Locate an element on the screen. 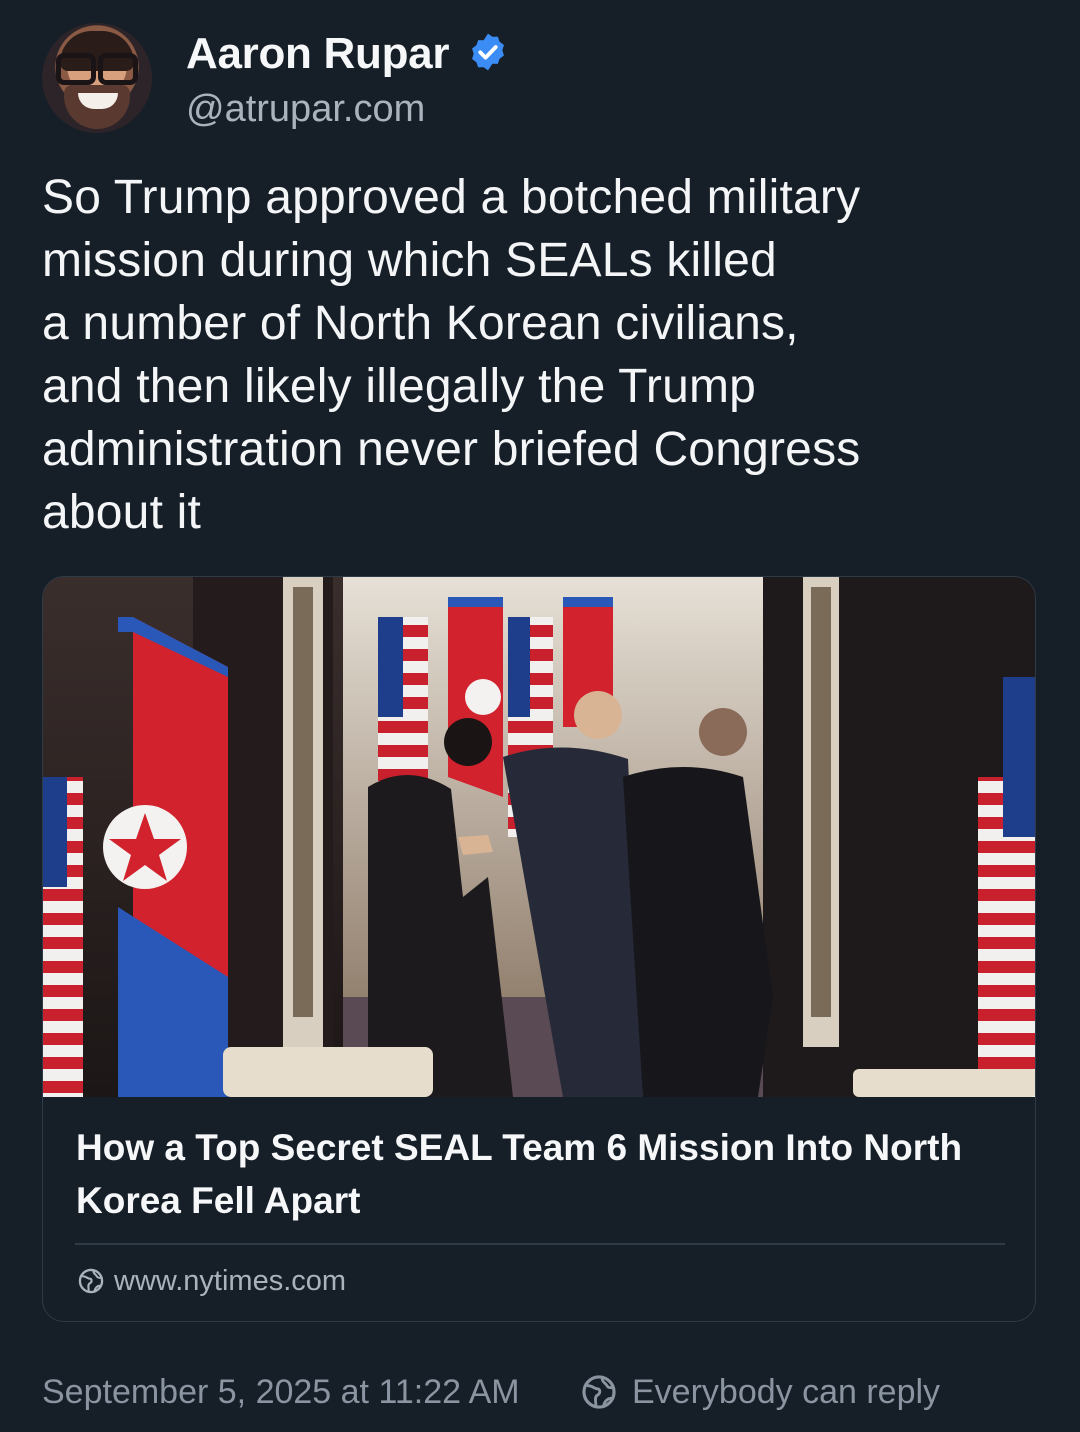 This screenshot has height=1432, width=1080. link-card-divider is located at coordinates (540, 1244).